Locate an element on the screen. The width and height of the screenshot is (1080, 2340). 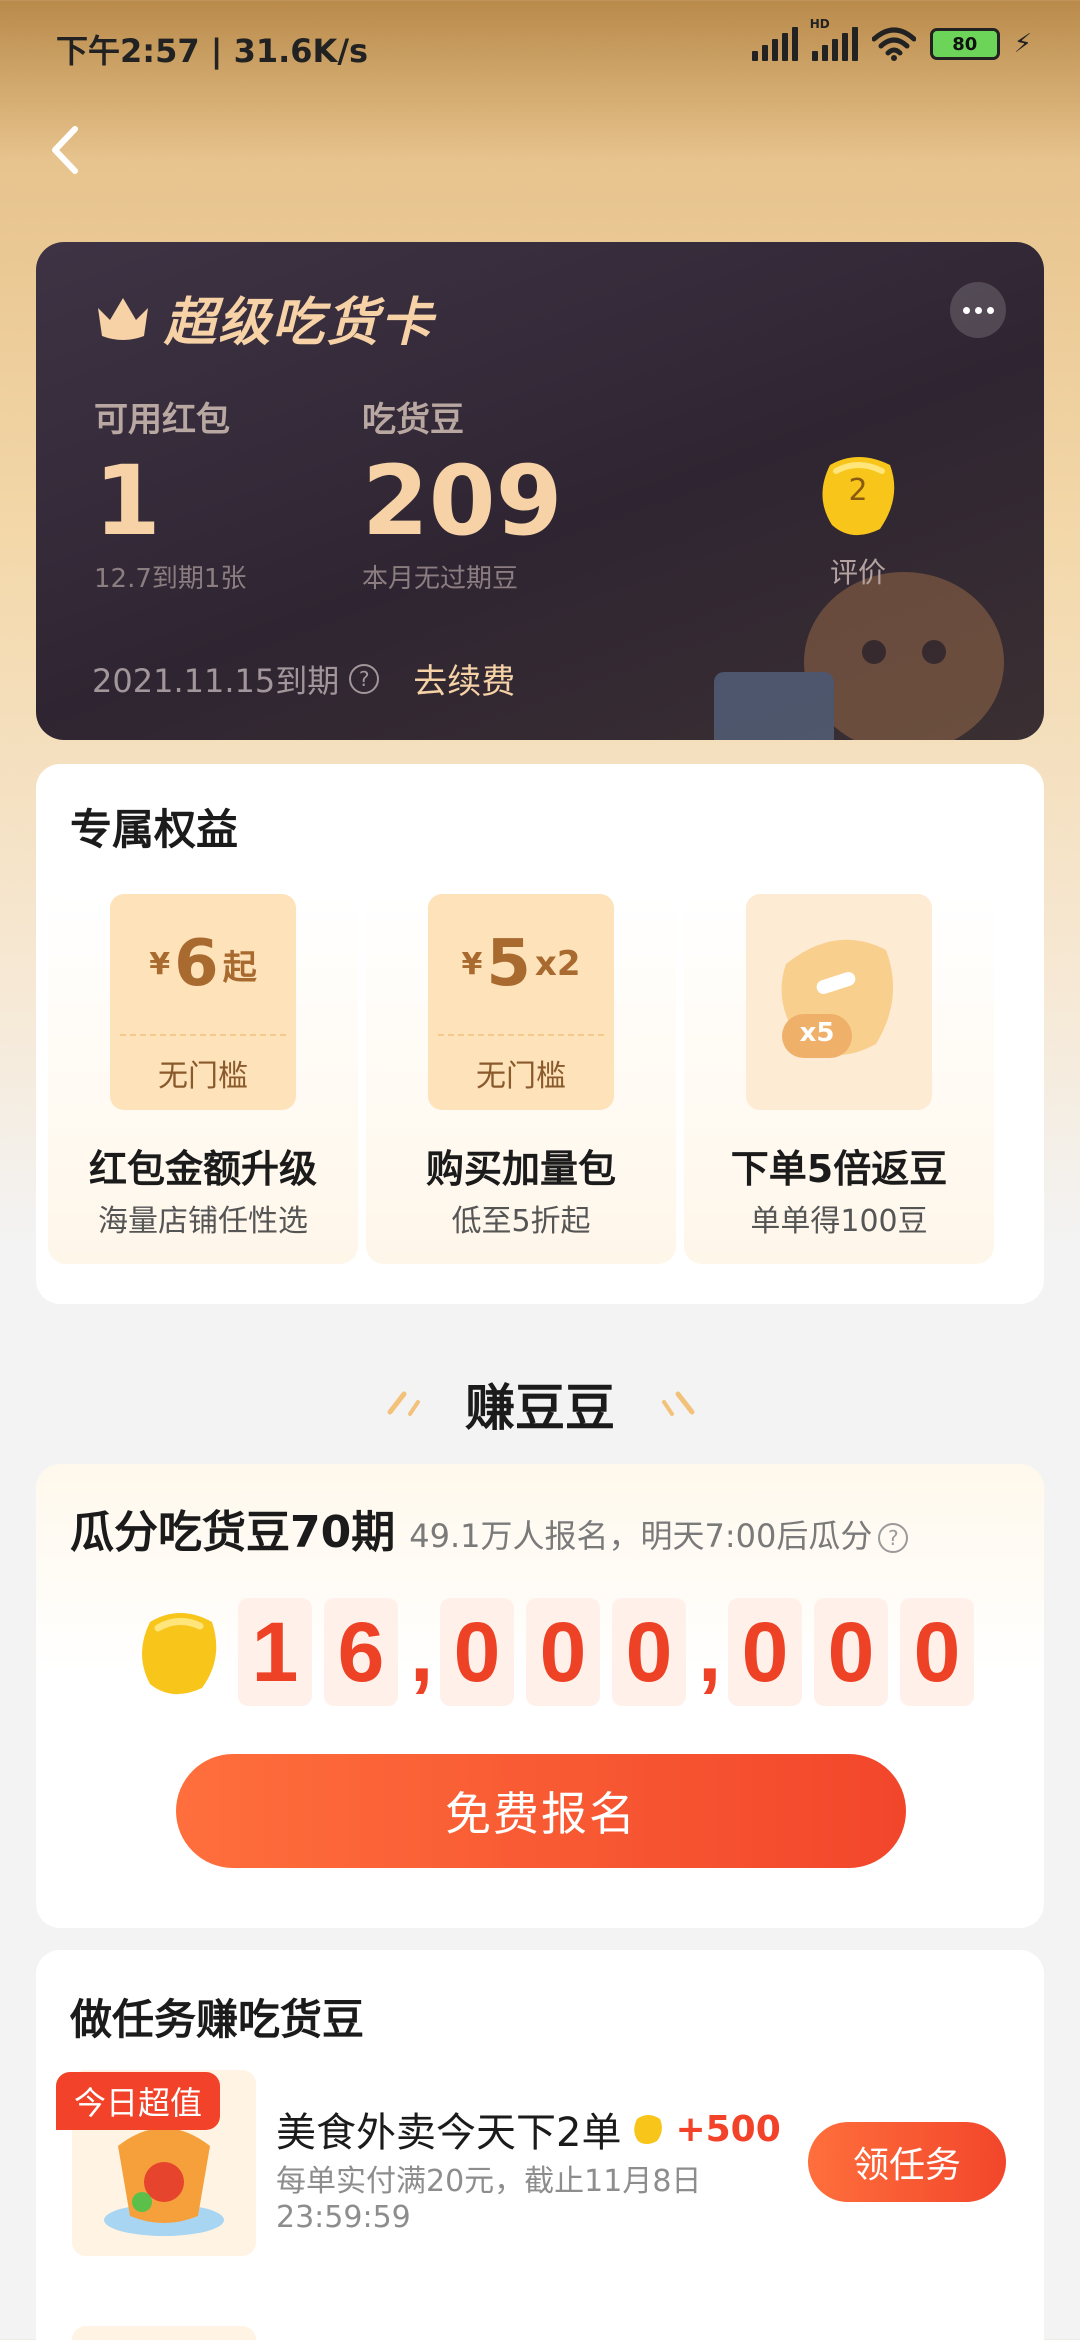
status-bar: 下午2:57 | 31.6K/s HD 80 ⚡ is located at coordinates (540, 48).